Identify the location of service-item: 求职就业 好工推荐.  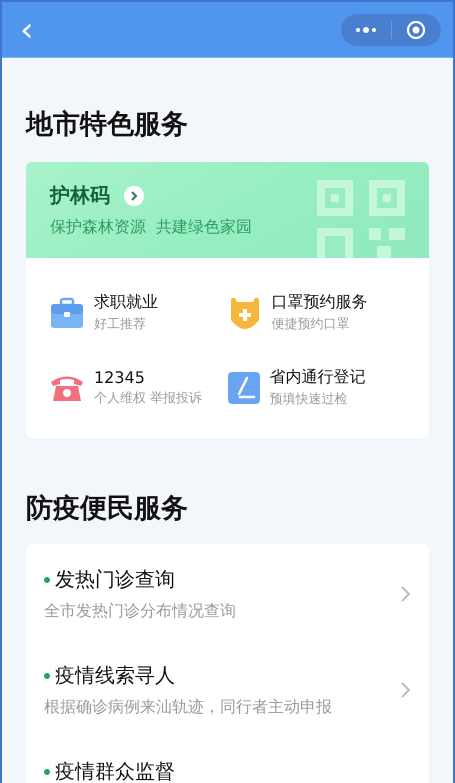
(139, 312).